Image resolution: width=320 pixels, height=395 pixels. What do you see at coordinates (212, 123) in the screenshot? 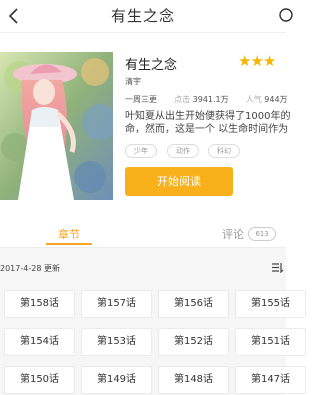
I see `book-summary: 叶知夏从出生开始便获得了1000年的 命，然而，这是一个 以生命时间作为` at bounding box center [212, 123].